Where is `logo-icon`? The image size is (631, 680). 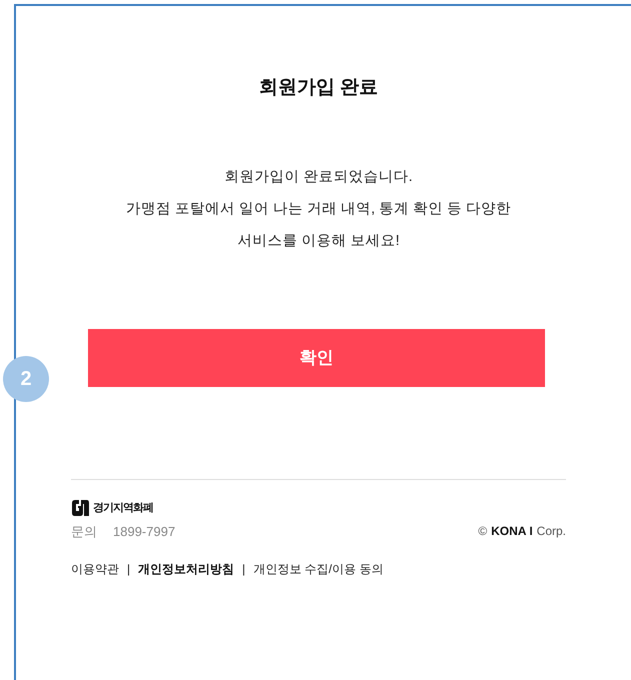
logo-icon is located at coordinates (80, 508).